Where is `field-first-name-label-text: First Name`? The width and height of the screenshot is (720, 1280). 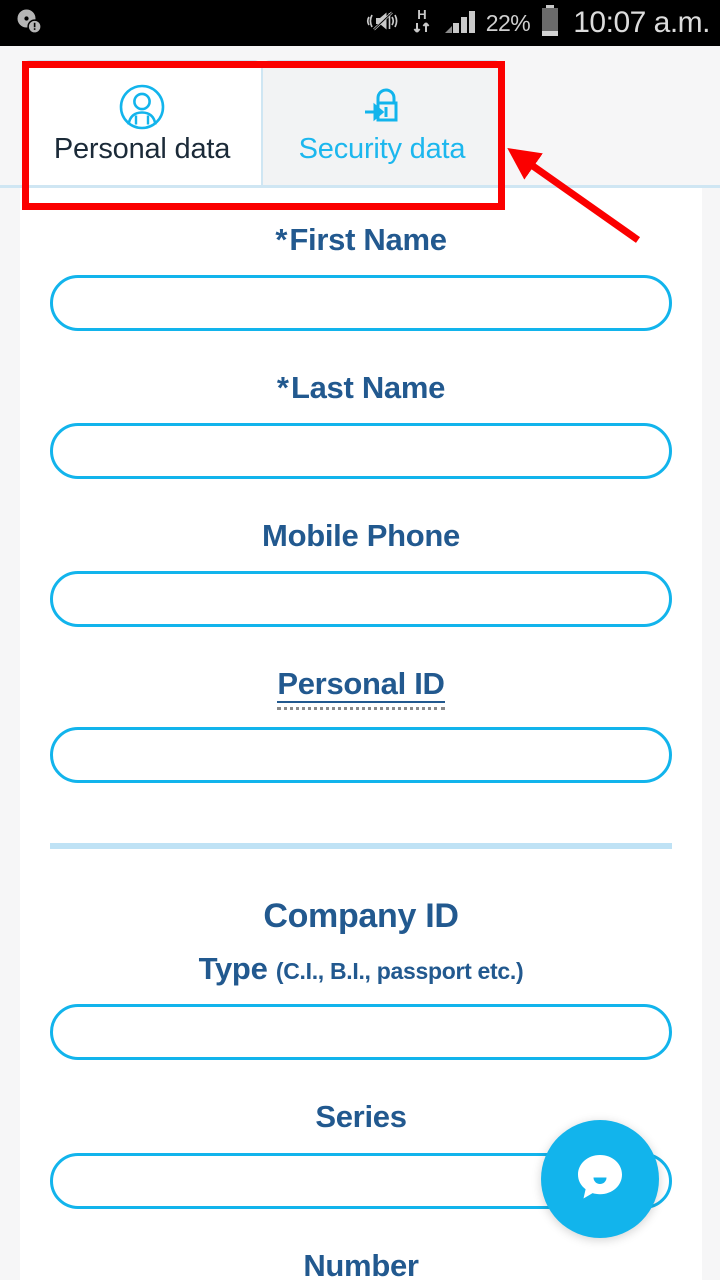
field-first-name-label-text: First Name is located at coordinates (368, 239).